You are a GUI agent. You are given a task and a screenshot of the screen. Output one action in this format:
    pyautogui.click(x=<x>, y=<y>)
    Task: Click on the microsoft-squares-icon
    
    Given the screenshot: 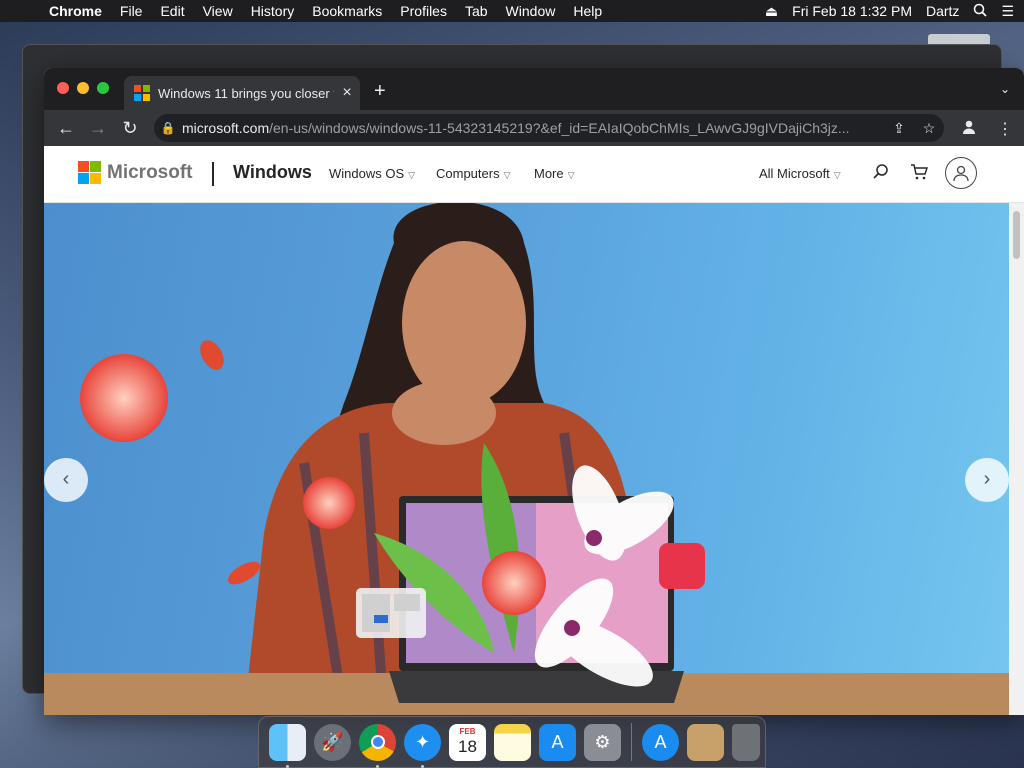 What is the action you would take?
    pyautogui.click(x=89, y=172)
    